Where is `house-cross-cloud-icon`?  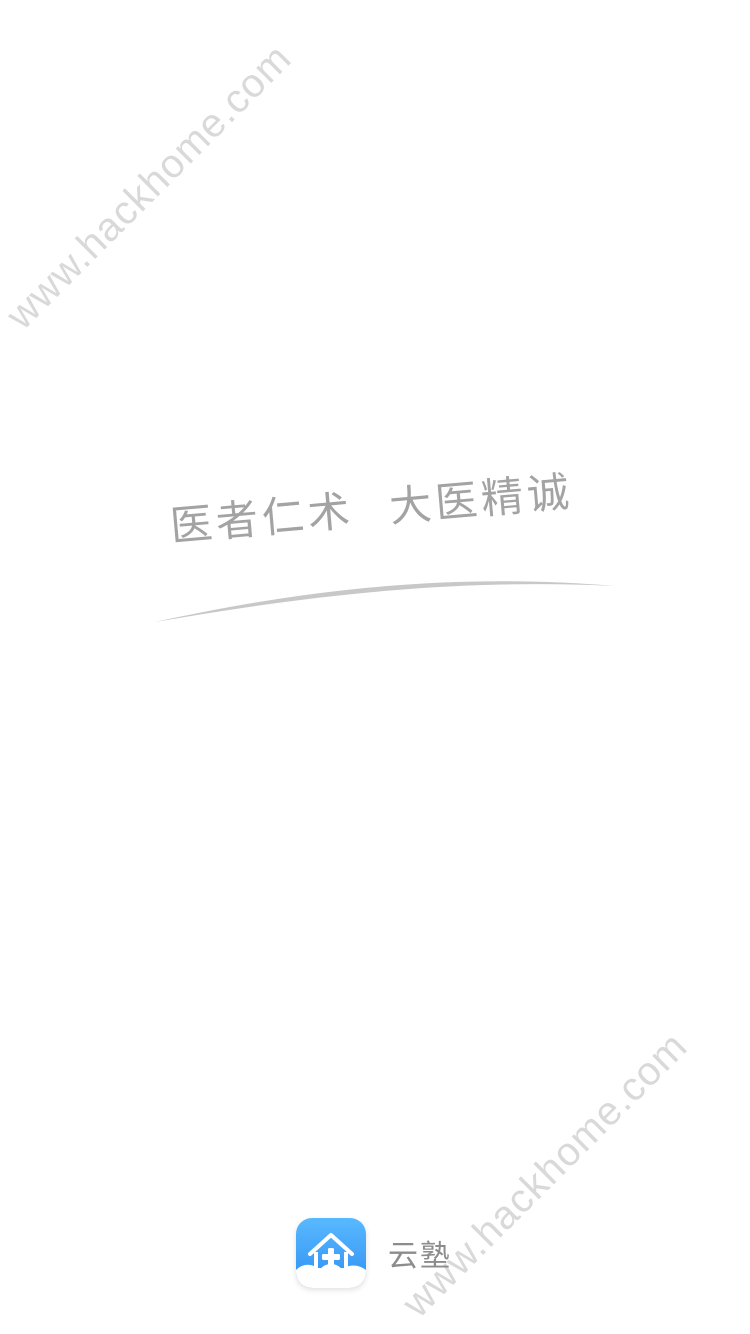 house-cross-cloud-icon is located at coordinates (331, 1253).